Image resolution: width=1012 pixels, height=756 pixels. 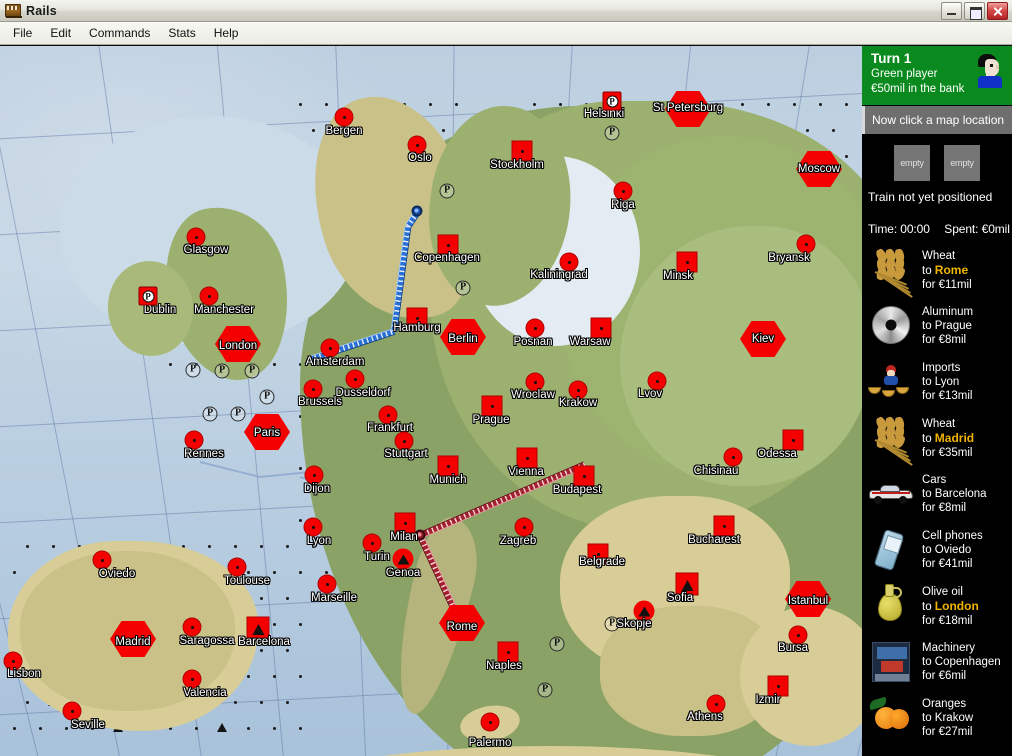 What do you see at coordinates (962, 163) in the screenshot?
I see `cargo-slot-2: empty` at bounding box center [962, 163].